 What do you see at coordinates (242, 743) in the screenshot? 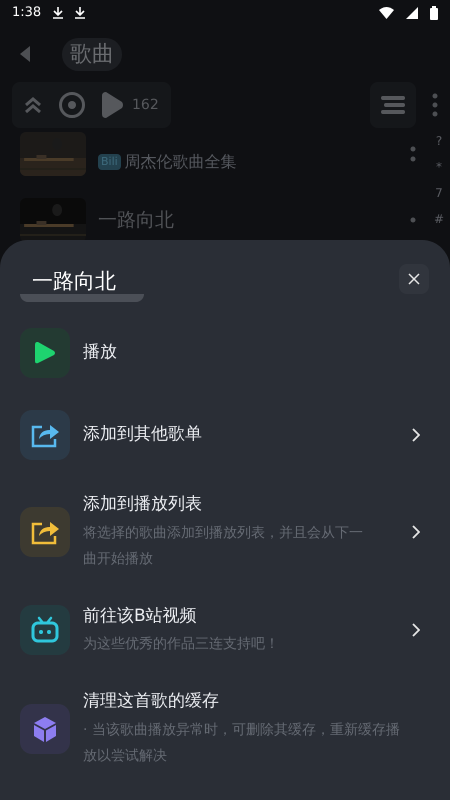
I see `item-description: · 当该歌曲播放异常时，可删除其缓存，重新缓存播放以尝试解决` at bounding box center [242, 743].